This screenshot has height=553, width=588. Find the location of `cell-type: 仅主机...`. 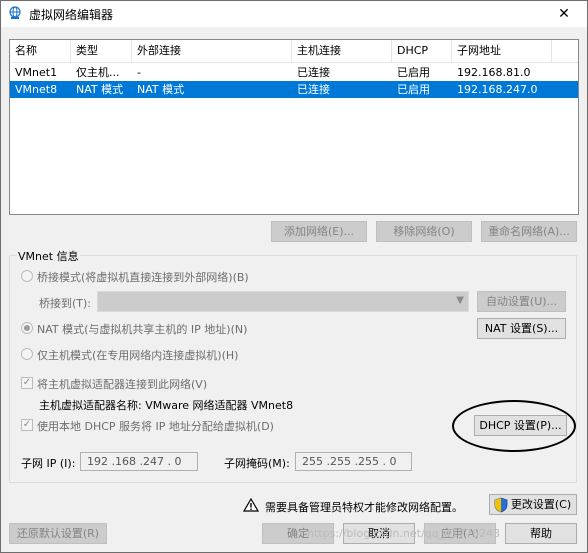

cell-type: 仅主机... is located at coordinates (98, 72).